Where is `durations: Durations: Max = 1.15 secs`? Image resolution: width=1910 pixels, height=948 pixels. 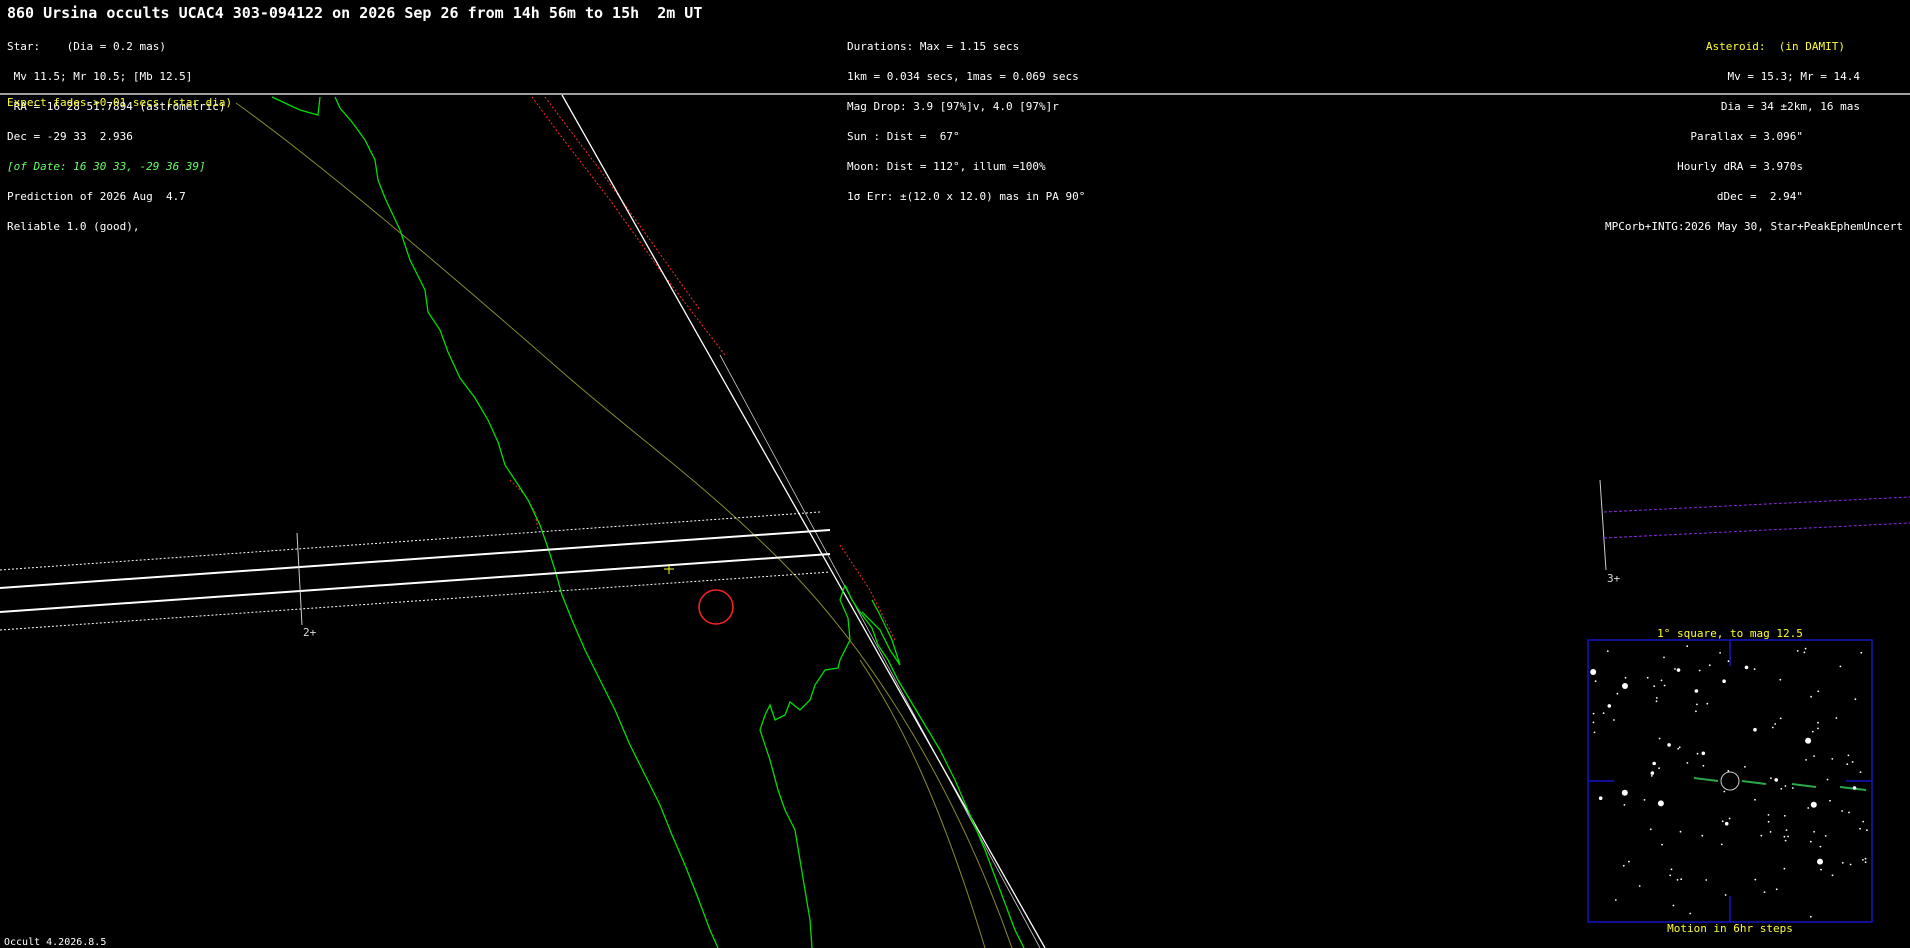 durations: Durations: Max = 1.15 secs is located at coordinates (933, 46).